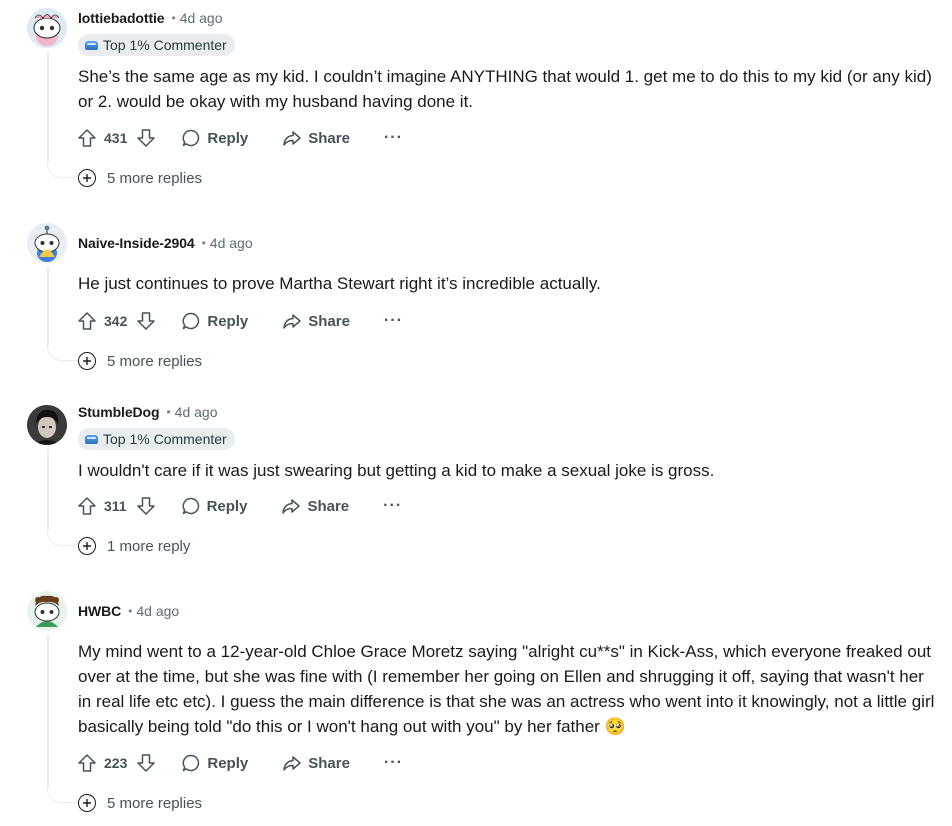  I want to click on vote-score: 342, so click(116, 321).